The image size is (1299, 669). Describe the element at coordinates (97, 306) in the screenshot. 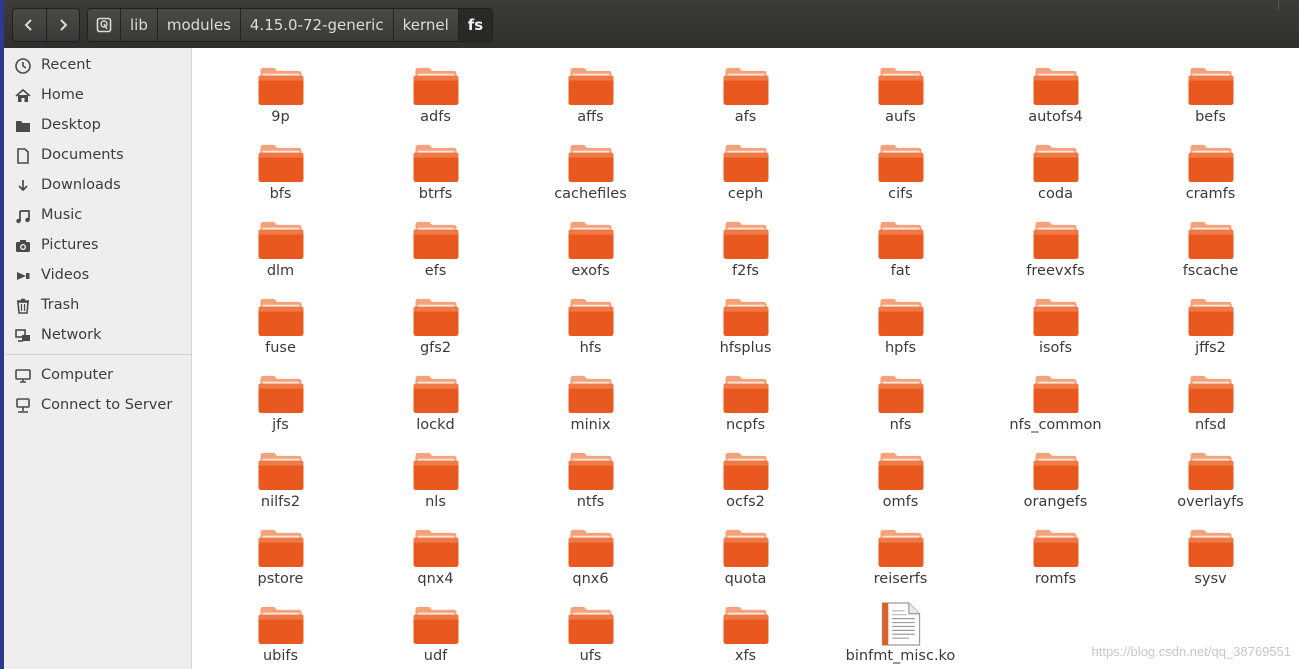

I see `sidebar-item-trash: Trash` at that location.